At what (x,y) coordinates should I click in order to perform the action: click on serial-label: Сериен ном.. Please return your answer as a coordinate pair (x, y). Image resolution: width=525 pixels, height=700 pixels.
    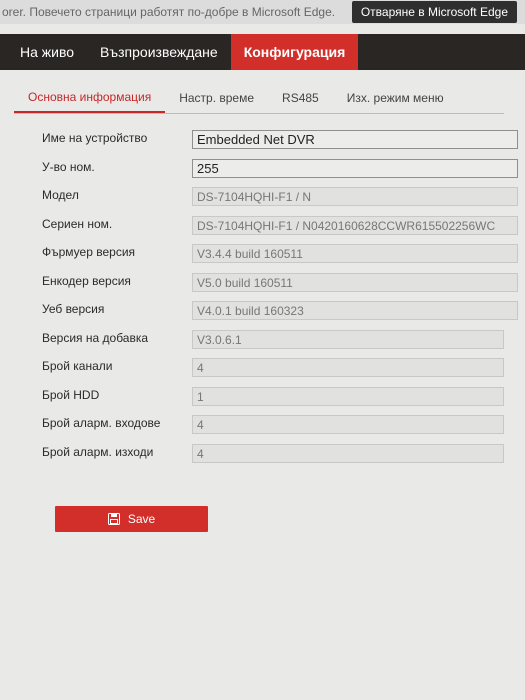
    Looking at the image, I should click on (77, 223).